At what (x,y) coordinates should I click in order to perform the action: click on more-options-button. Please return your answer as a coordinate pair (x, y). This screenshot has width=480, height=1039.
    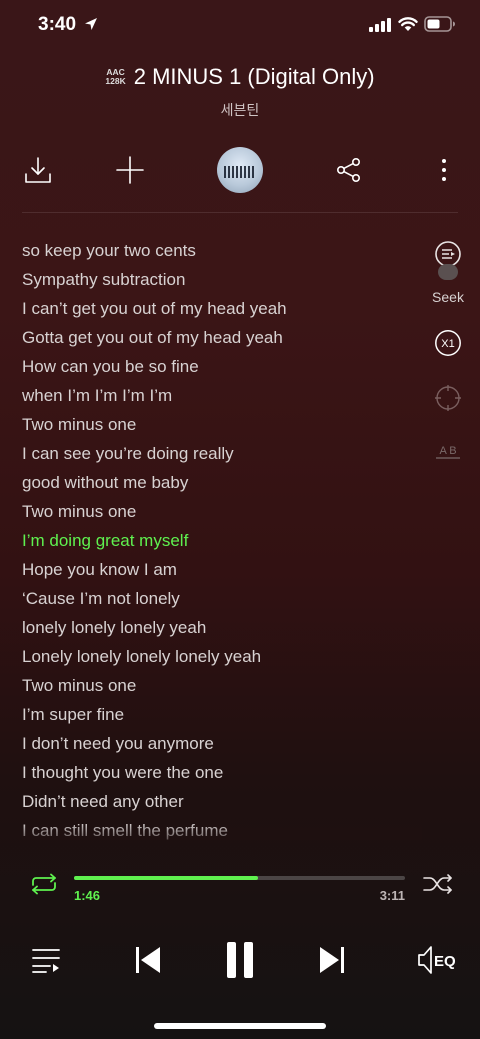
    Looking at the image, I should click on (444, 170).